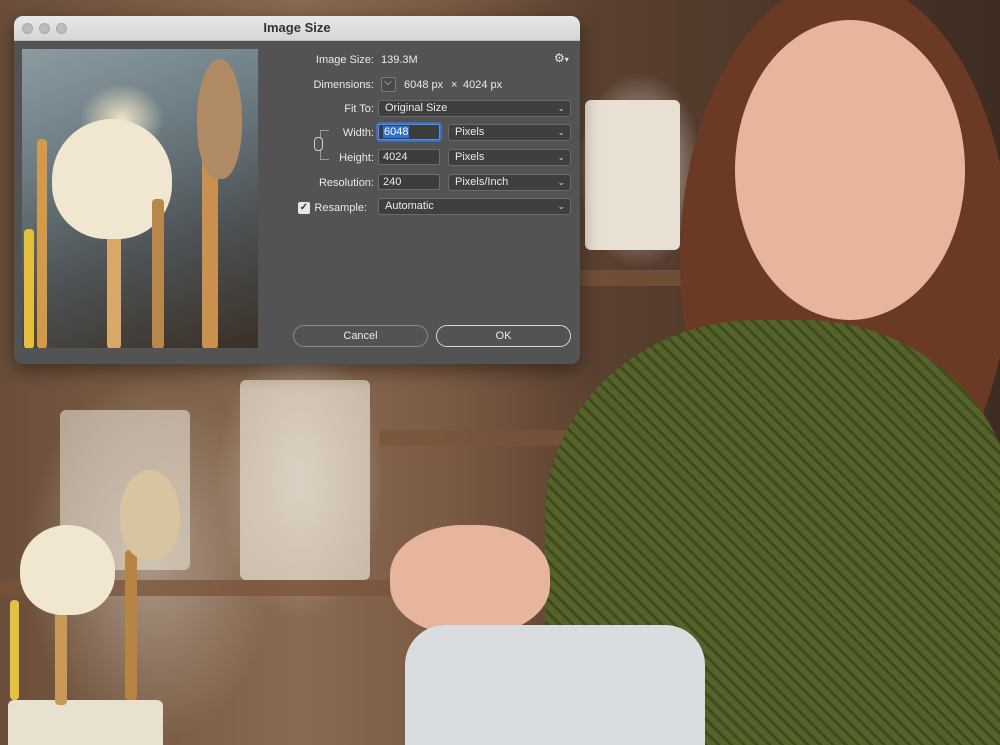 Image resolution: width=1000 pixels, height=745 pixels. Describe the element at coordinates (409, 206) in the screenshot. I see `resample-selected: Automatic` at that location.